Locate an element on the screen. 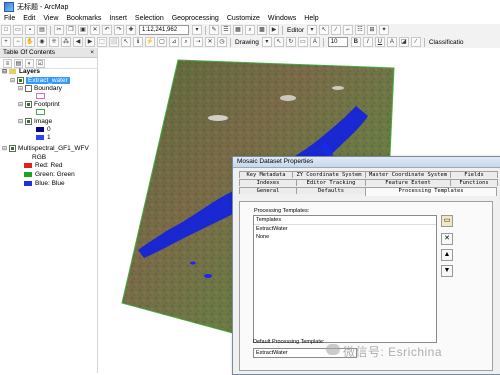 This screenshot has width=500, height=375. tab-feature-extent: Feature Extent is located at coordinates (408, 182).